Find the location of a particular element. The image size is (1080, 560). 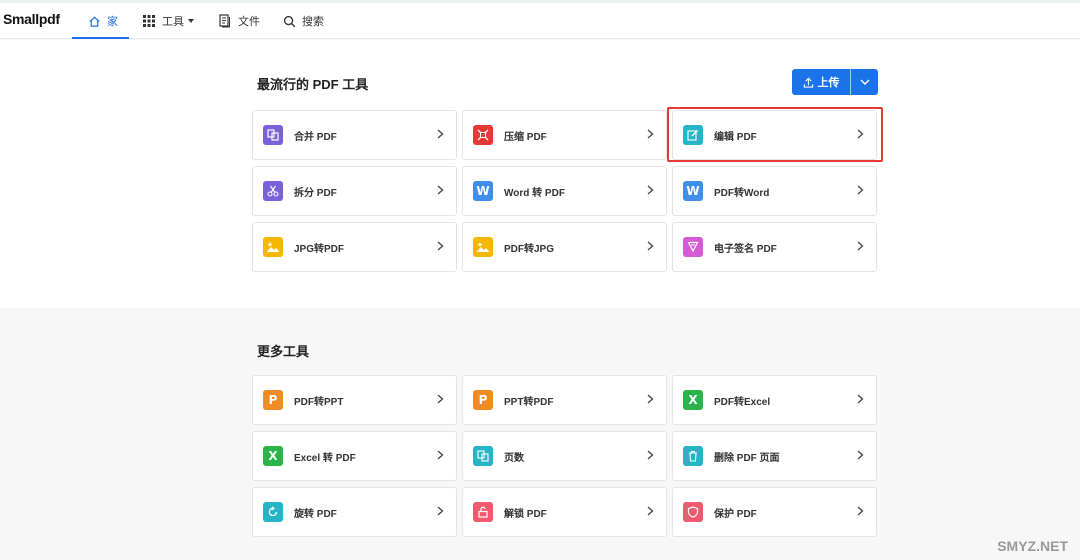

unlock-icon is located at coordinates (483, 512).